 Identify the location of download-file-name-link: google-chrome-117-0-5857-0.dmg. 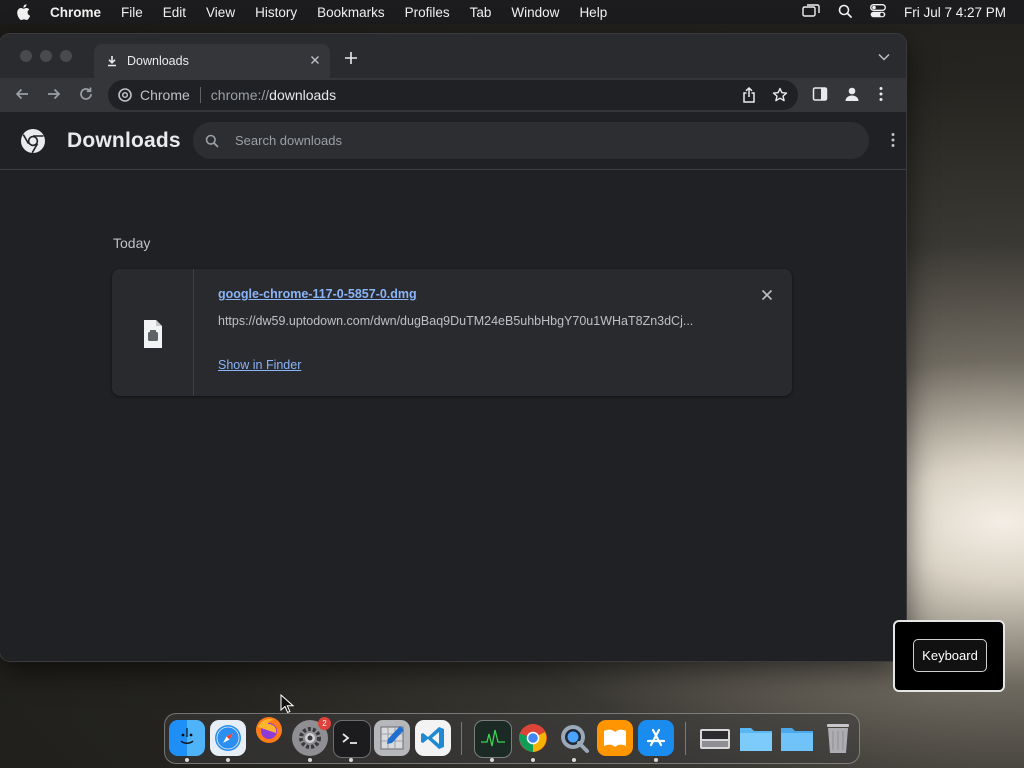
(317, 294).